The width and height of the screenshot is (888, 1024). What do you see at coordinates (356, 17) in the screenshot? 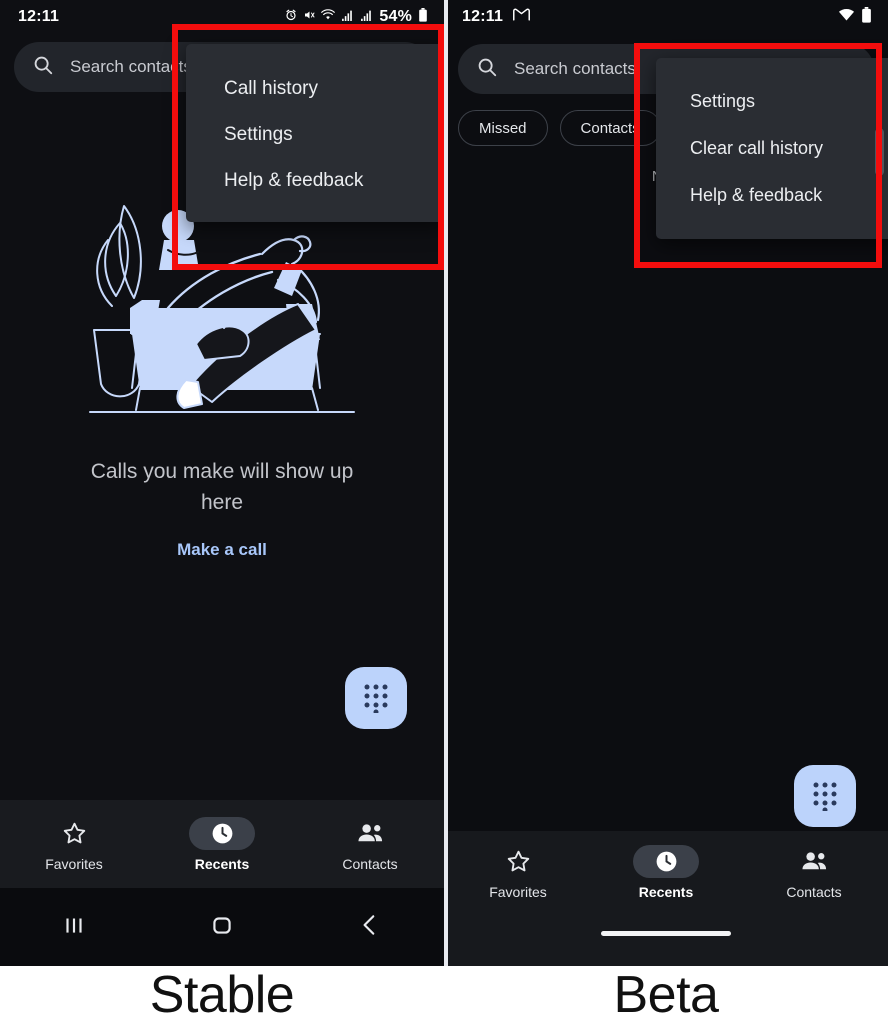
I see `status-bar-right: 54%` at bounding box center [356, 17].